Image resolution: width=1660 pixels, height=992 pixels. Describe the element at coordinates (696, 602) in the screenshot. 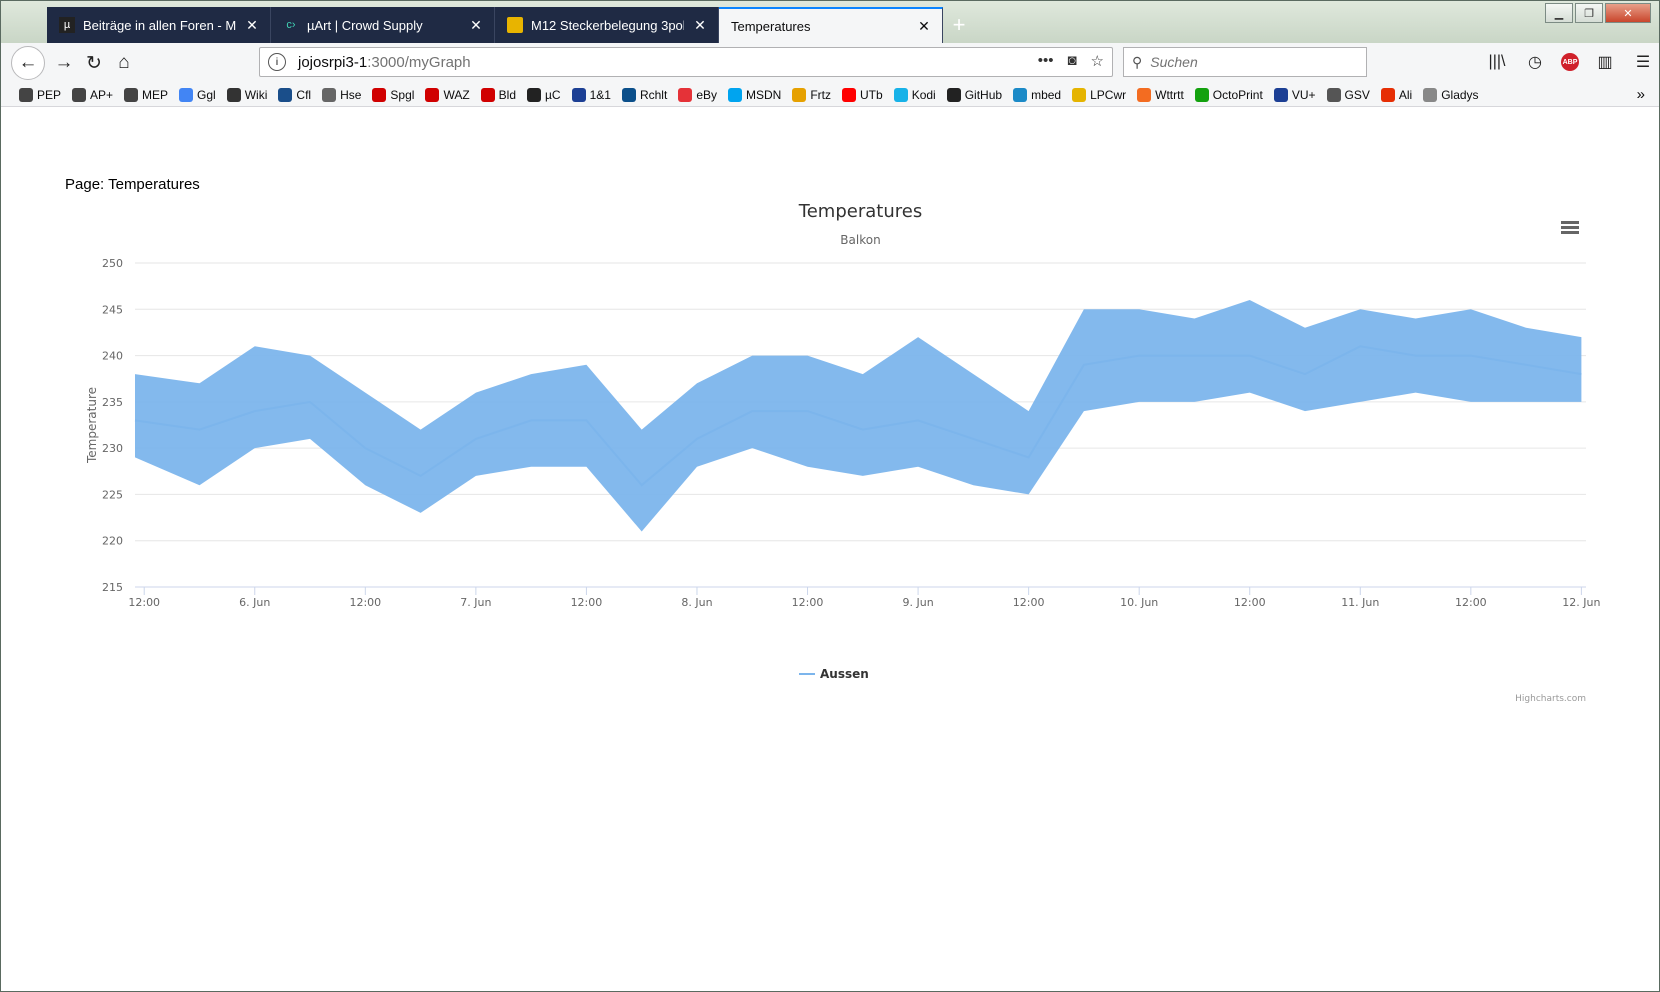

I see `x-tick-label: 8. Jun` at that location.